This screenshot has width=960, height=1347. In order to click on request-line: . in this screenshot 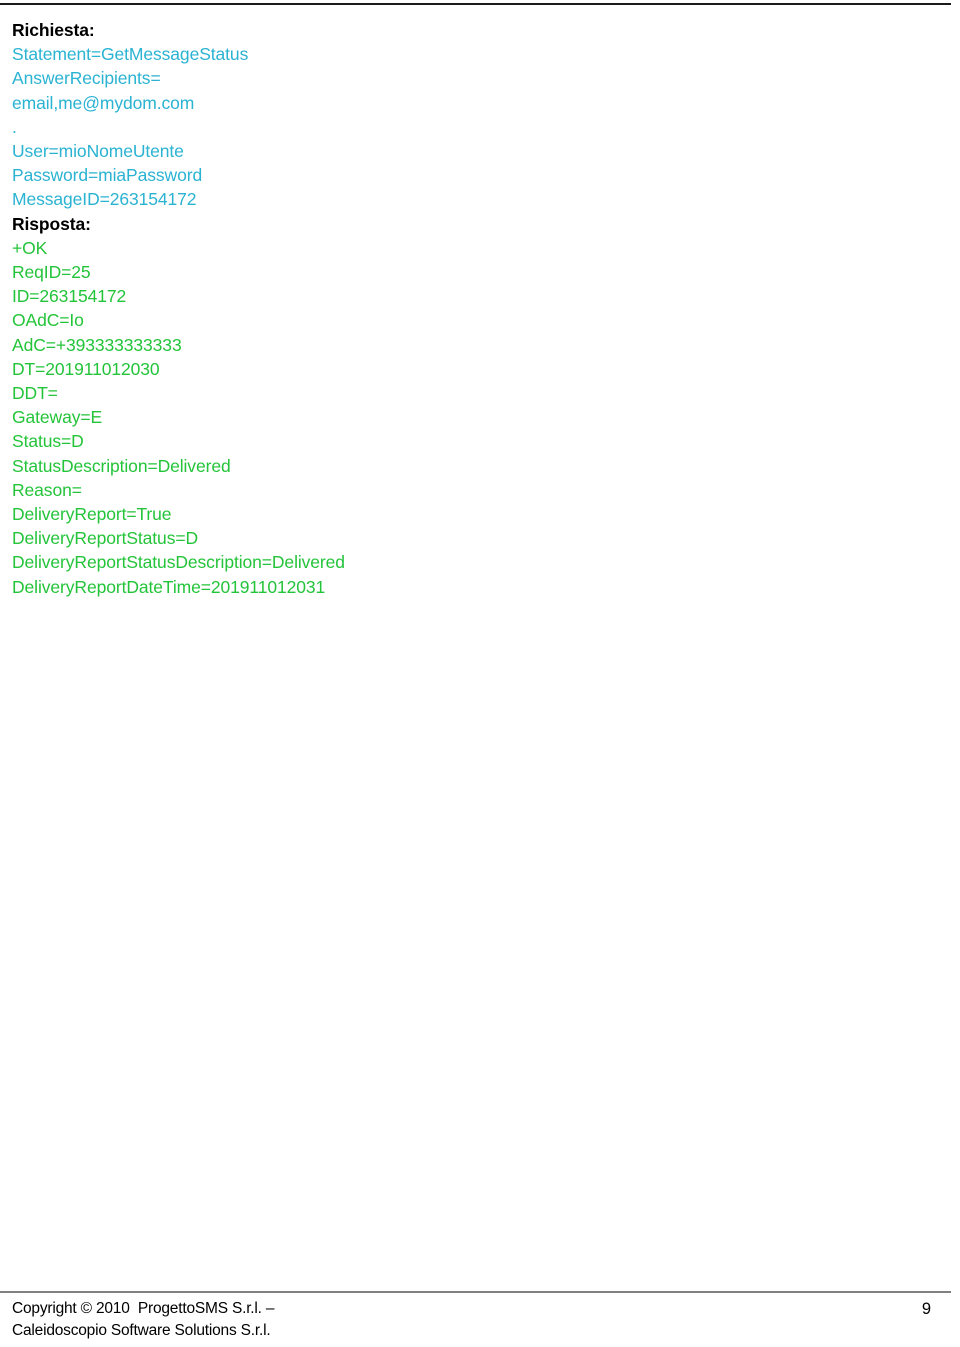, I will do `click(14, 126)`.